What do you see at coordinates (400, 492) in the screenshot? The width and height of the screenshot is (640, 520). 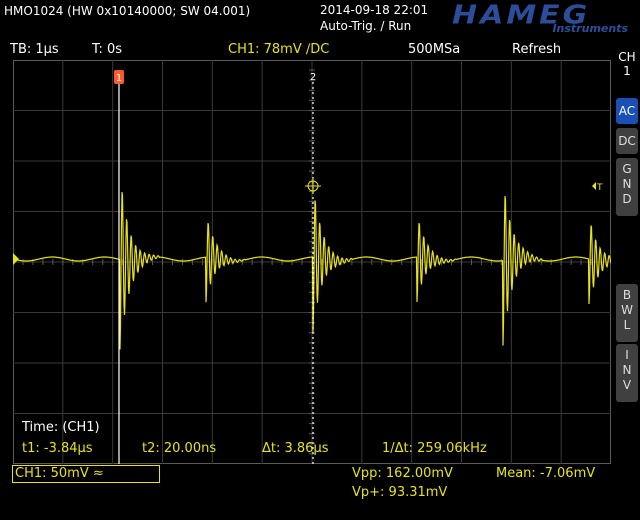 I see `vp-plus-value: Vp+: 93.31mV` at bounding box center [400, 492].